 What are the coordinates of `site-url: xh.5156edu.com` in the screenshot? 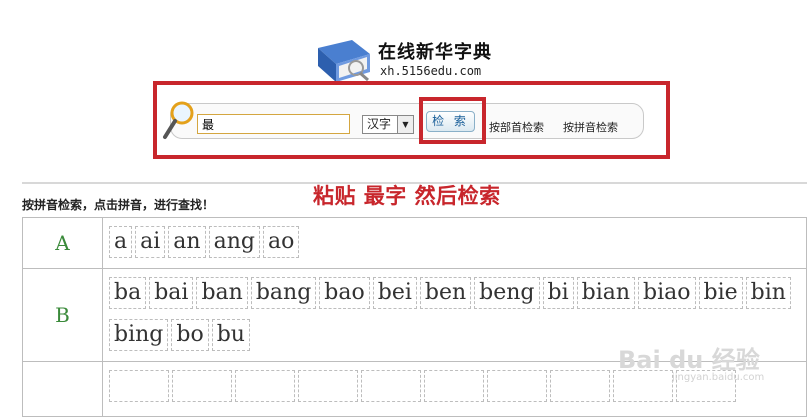 It's located at (431, 71).